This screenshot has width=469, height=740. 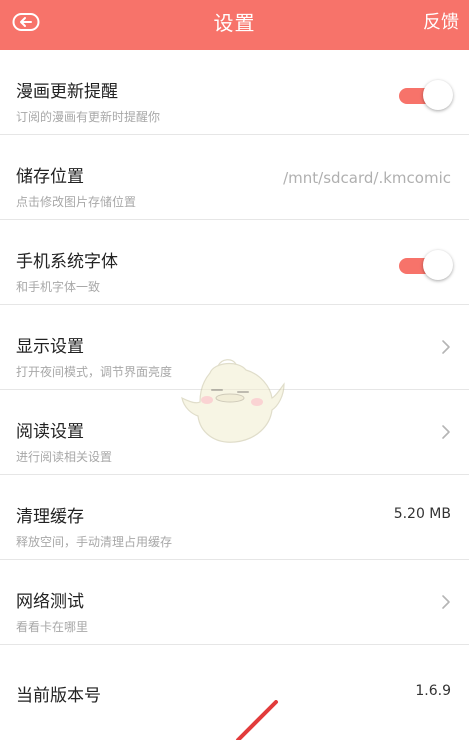 What do you see at coordinates (58, 696) in the screenshot?
I see `setting-title: 当前版本号` at bounding box center [58, 696].